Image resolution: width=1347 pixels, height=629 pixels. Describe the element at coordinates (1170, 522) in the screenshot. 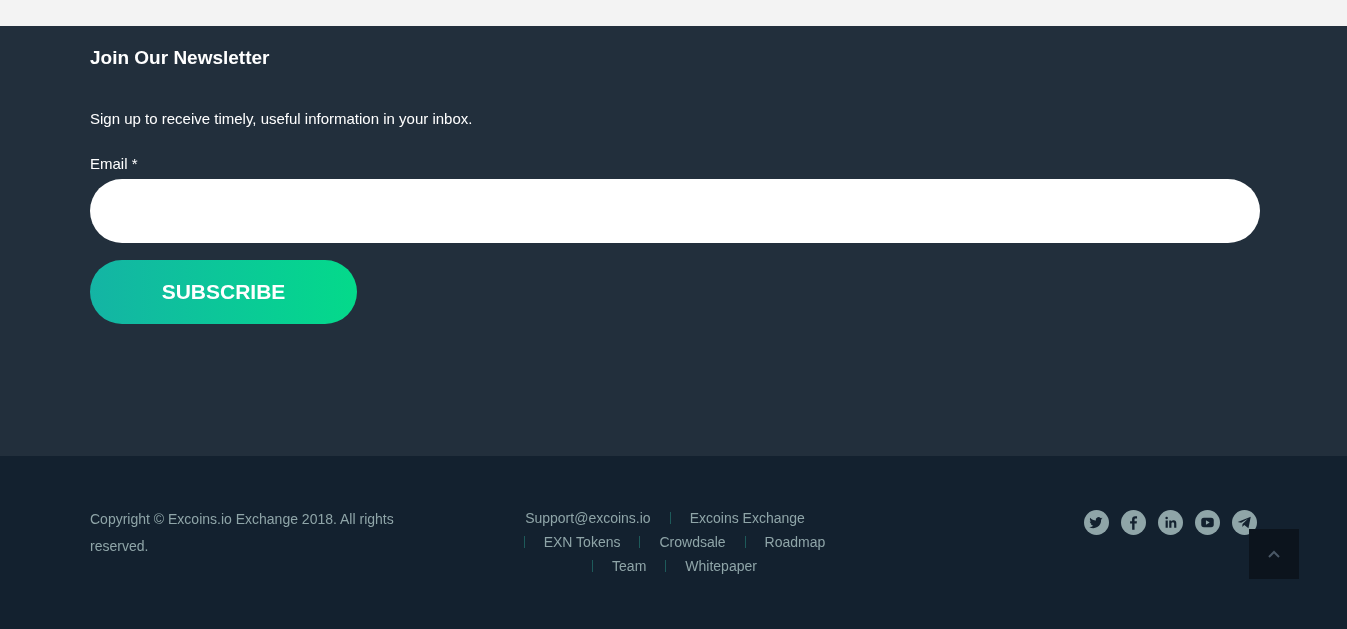

I see `linkedin-icon` at that location.